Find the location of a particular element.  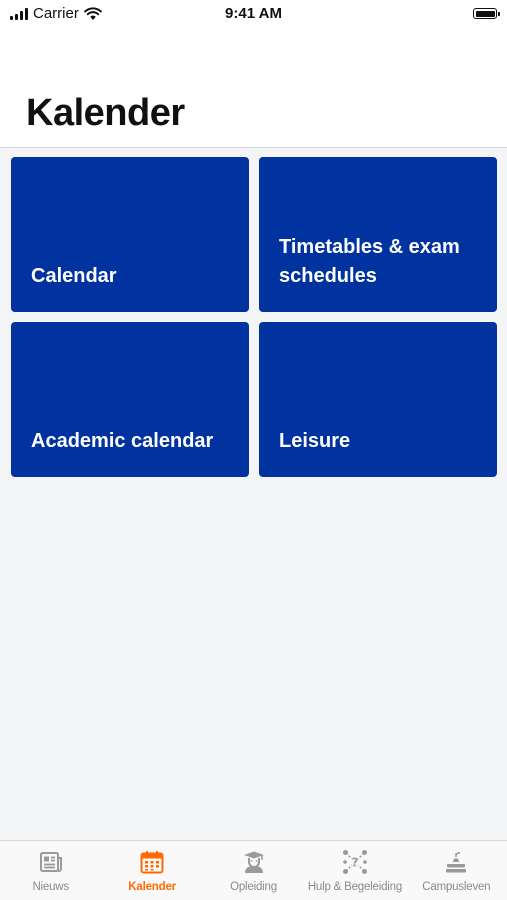

tab-campusleven: Campusleven is located at coordinates (456, 870).